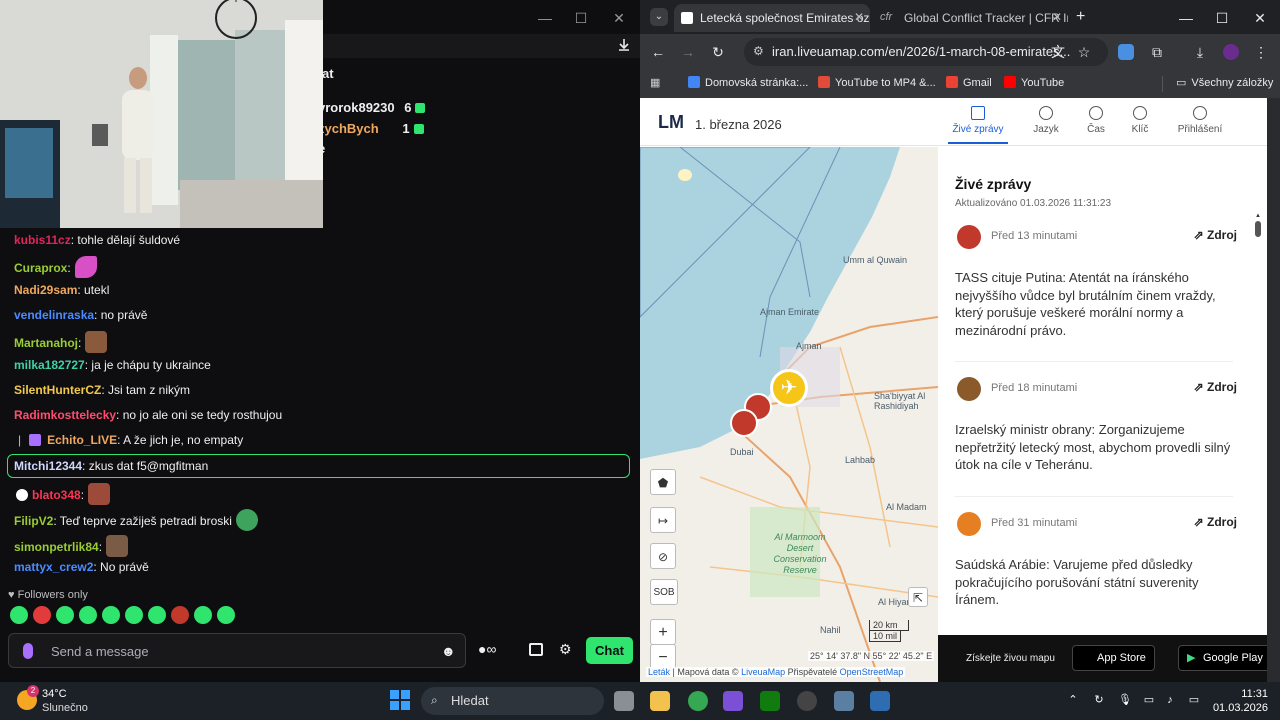 The width and height of the screenshot is (1280, 720). Describe the element at coordinates (1273, 390) in the screenshot. I see `page-scrollbar` at that location.